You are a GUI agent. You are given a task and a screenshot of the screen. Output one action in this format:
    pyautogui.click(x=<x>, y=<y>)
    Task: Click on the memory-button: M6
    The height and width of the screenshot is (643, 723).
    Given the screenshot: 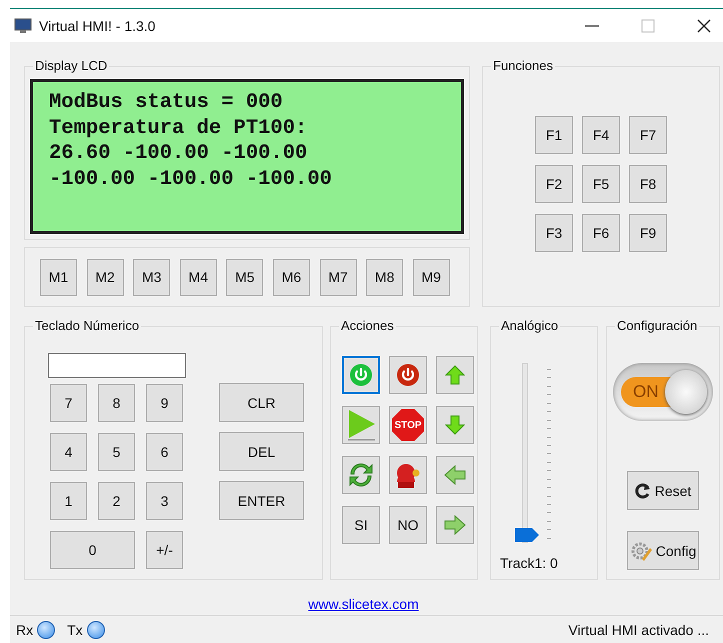 What is the action you would take?
    pyautogui.click(x=291, y=277)
    